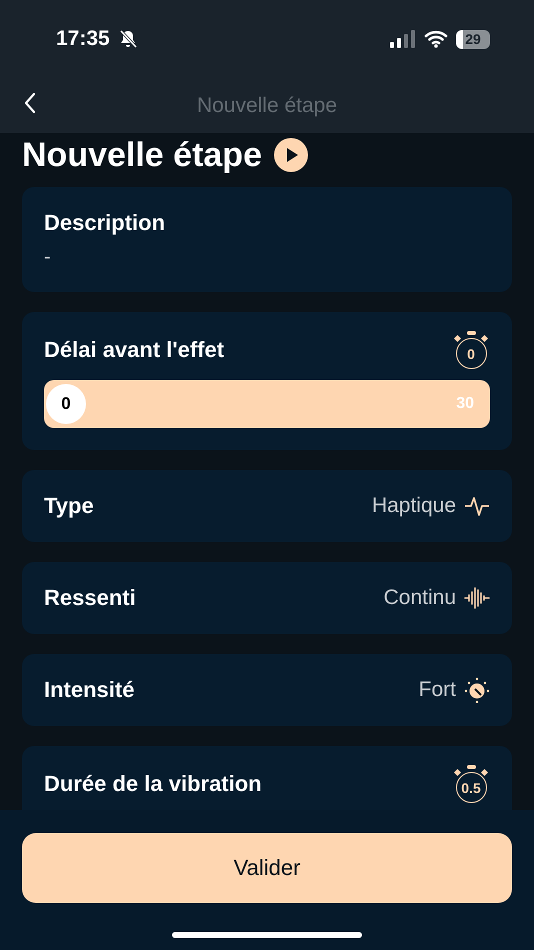 The image size is (534, 950). What do you see at coordinates (420, 598) in the screenshot?
I see `setting-value: Continu` at bounding box center [420, 598].